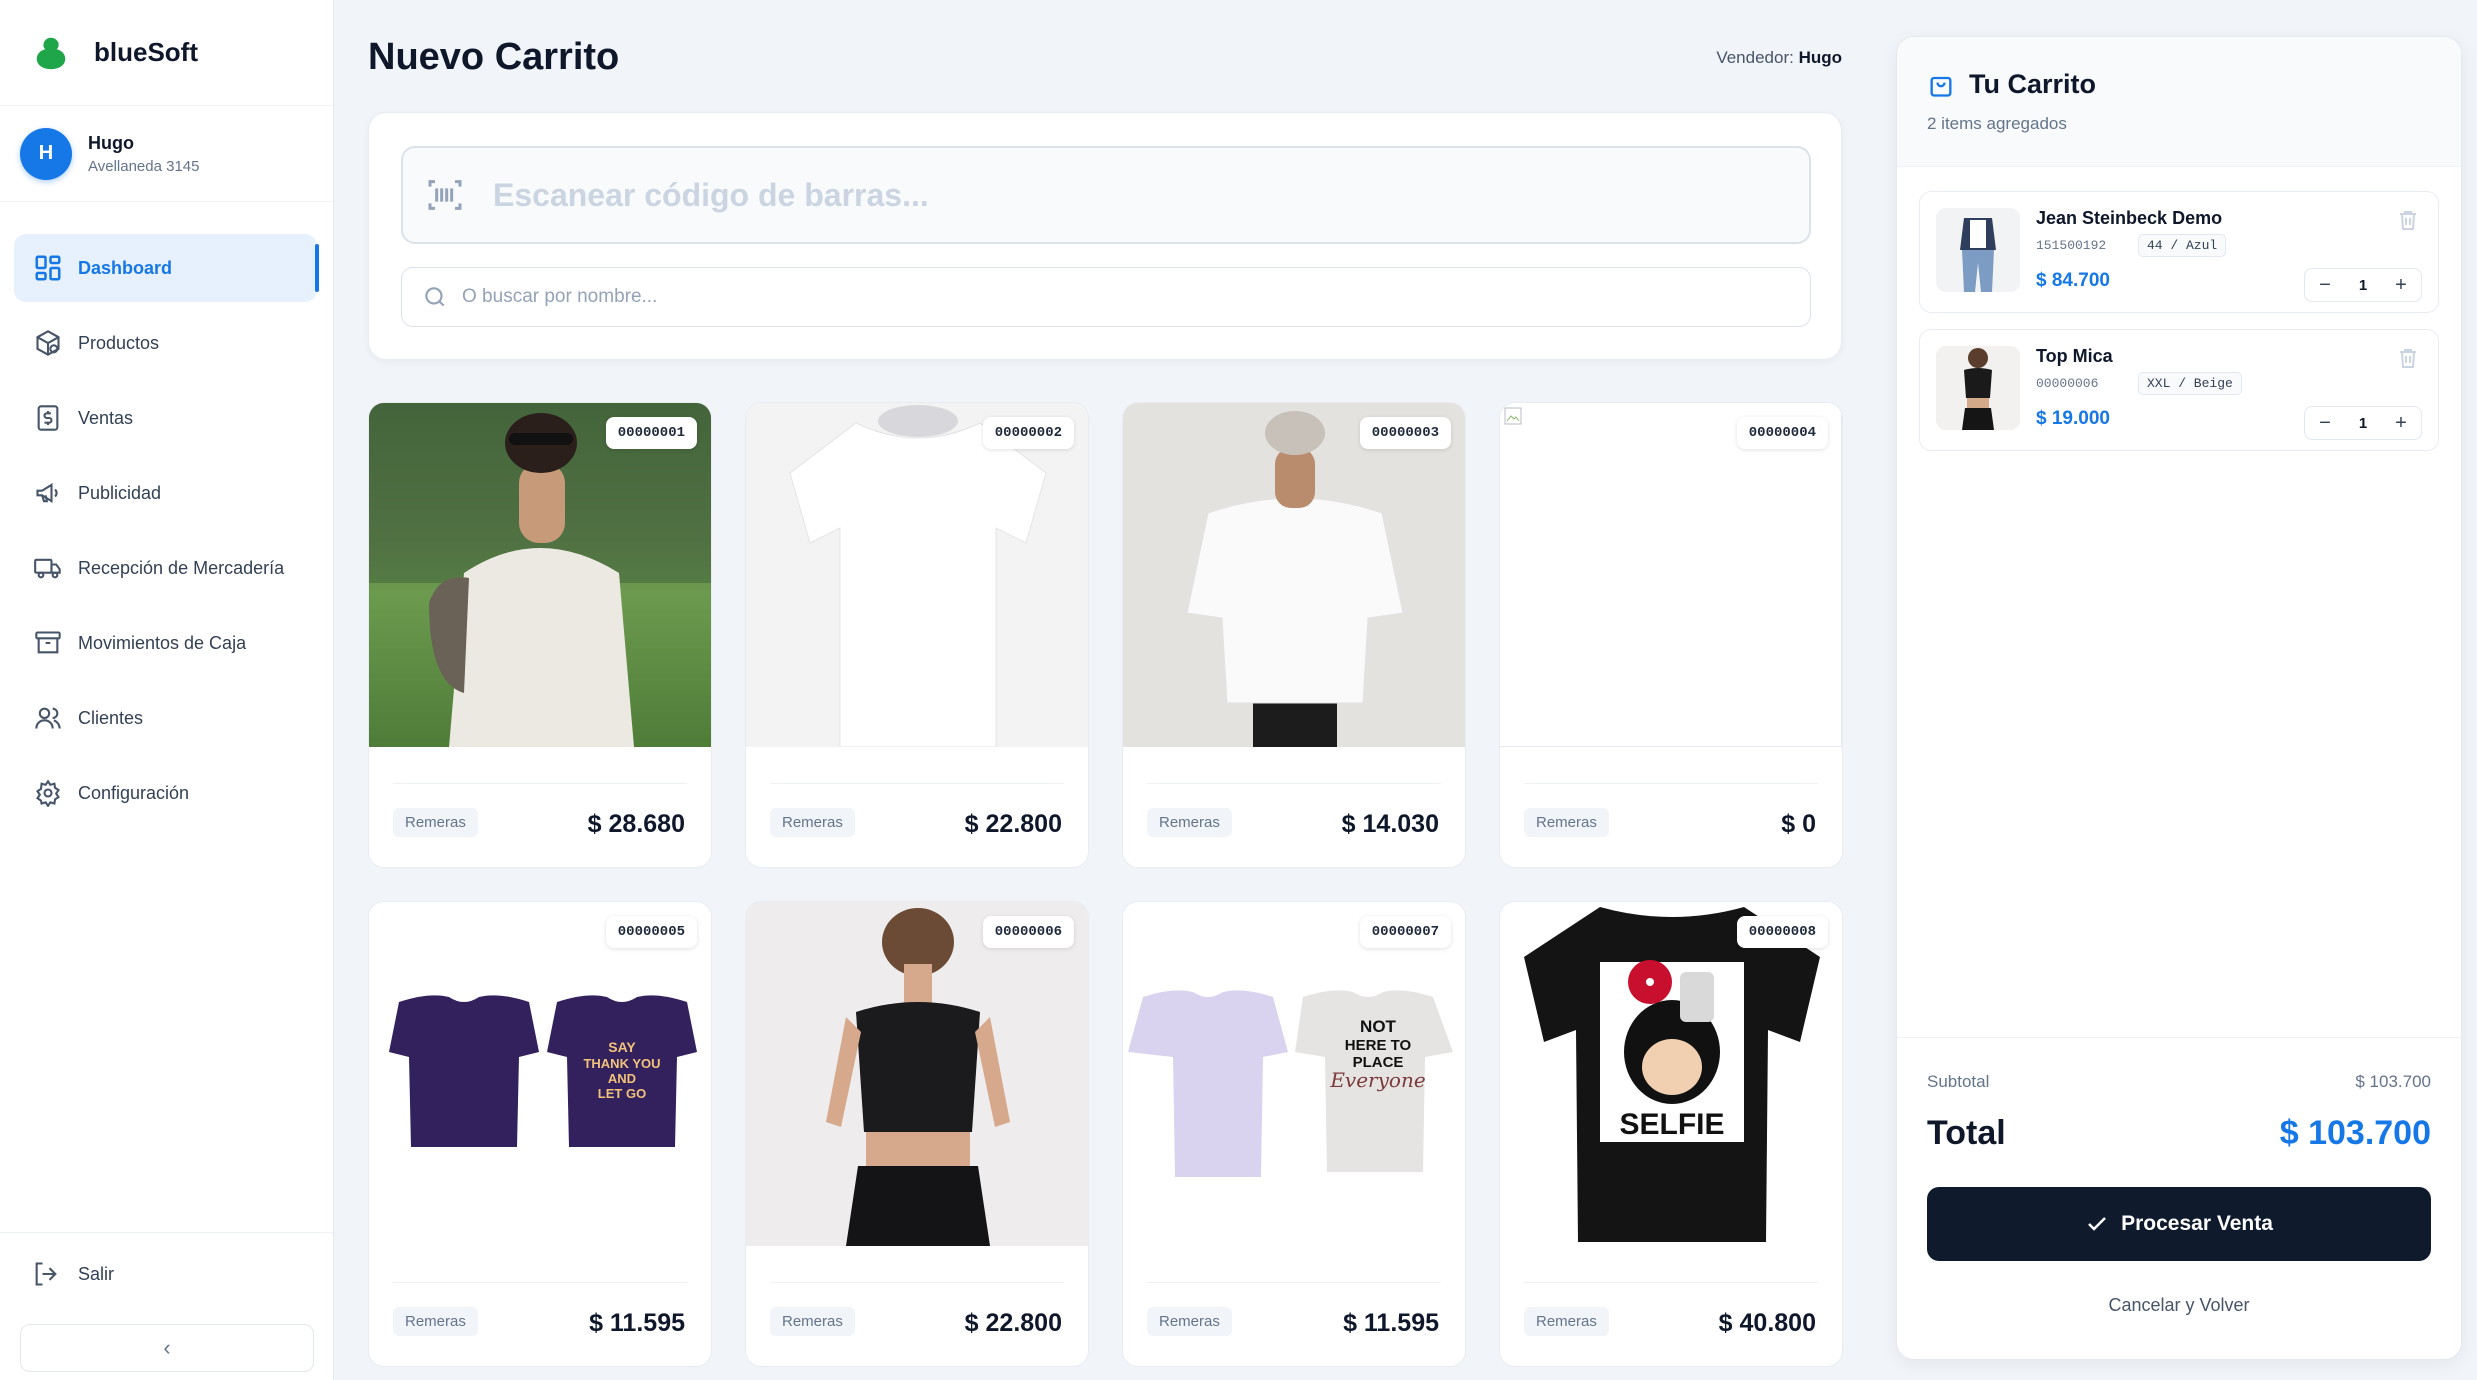 Image resolution: width=2477 pixels, height=1380 pixels. I want to click on cancel-and-return-link: Cancelar y Volver, so click(2179, 1305).